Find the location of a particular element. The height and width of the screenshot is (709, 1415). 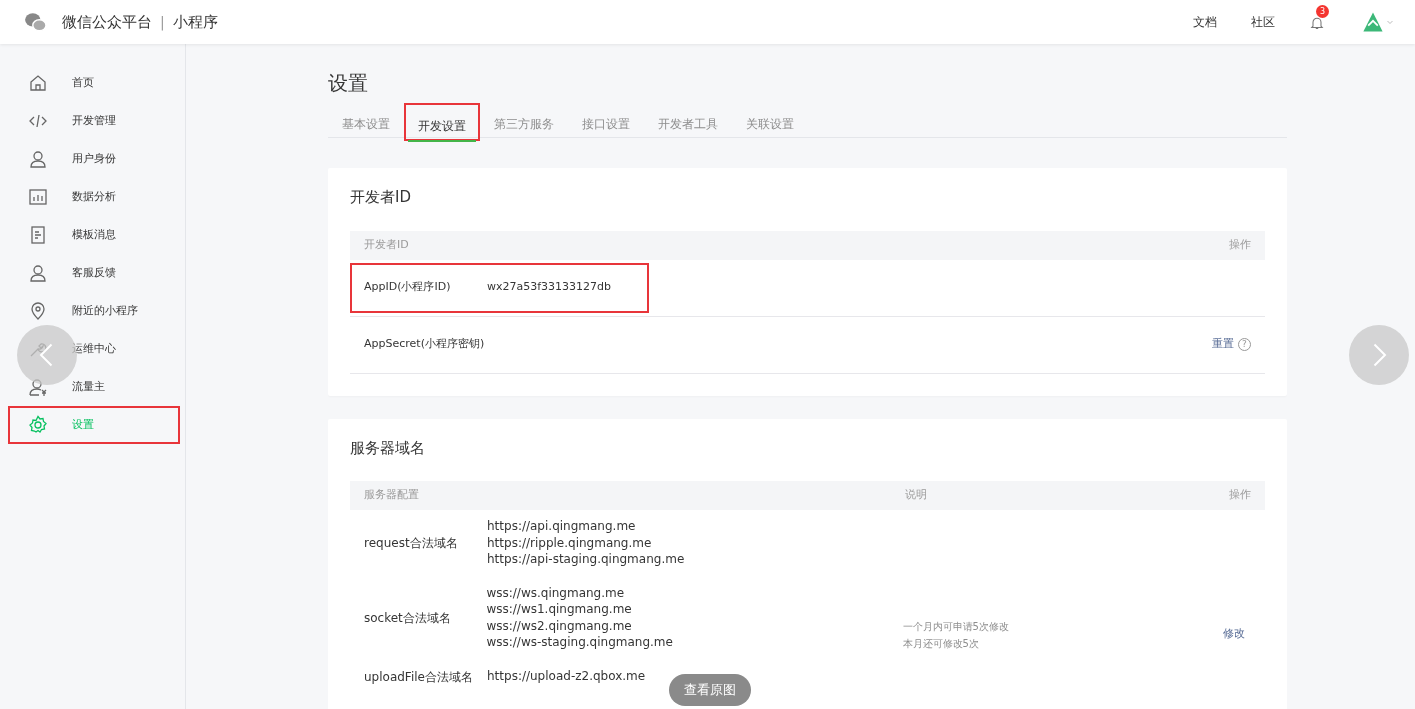

header-link: 社区 is located at coordinates (1263, 22).